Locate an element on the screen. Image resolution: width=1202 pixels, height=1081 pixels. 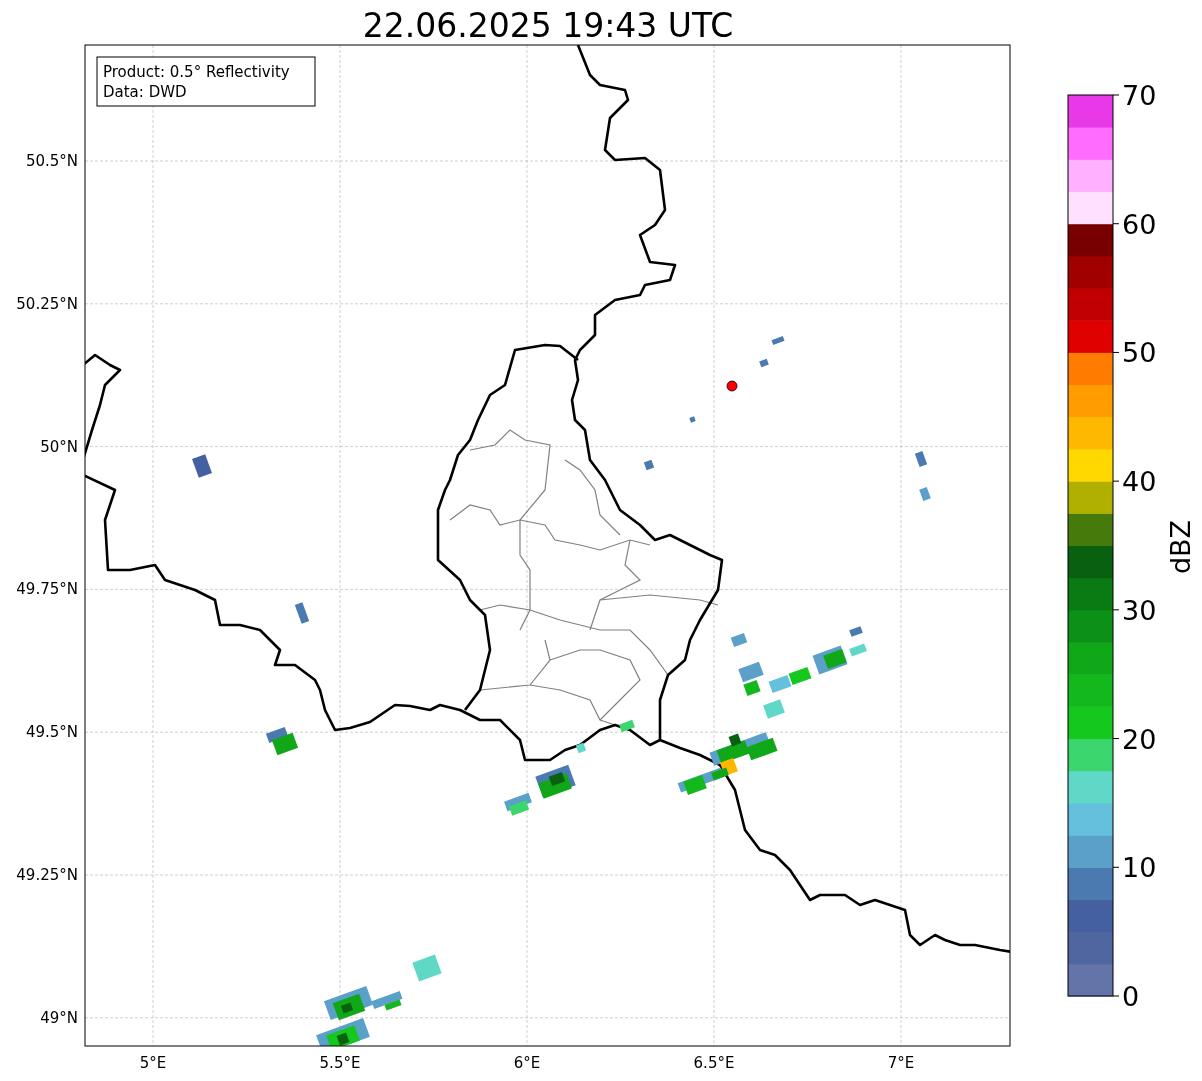
colorbar-label: dBZ is located at coordinates (1180, 547).